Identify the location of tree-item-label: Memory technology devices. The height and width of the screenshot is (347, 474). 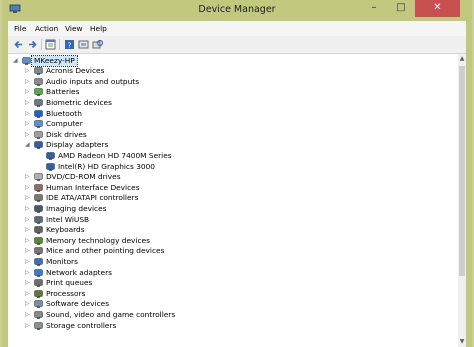
(98, 240).